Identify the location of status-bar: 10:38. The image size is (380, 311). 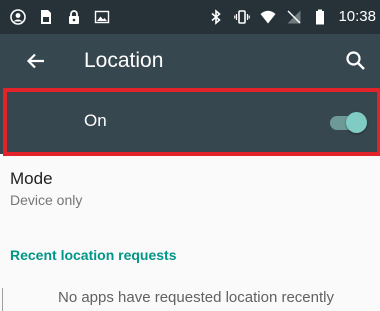
(190, 17).